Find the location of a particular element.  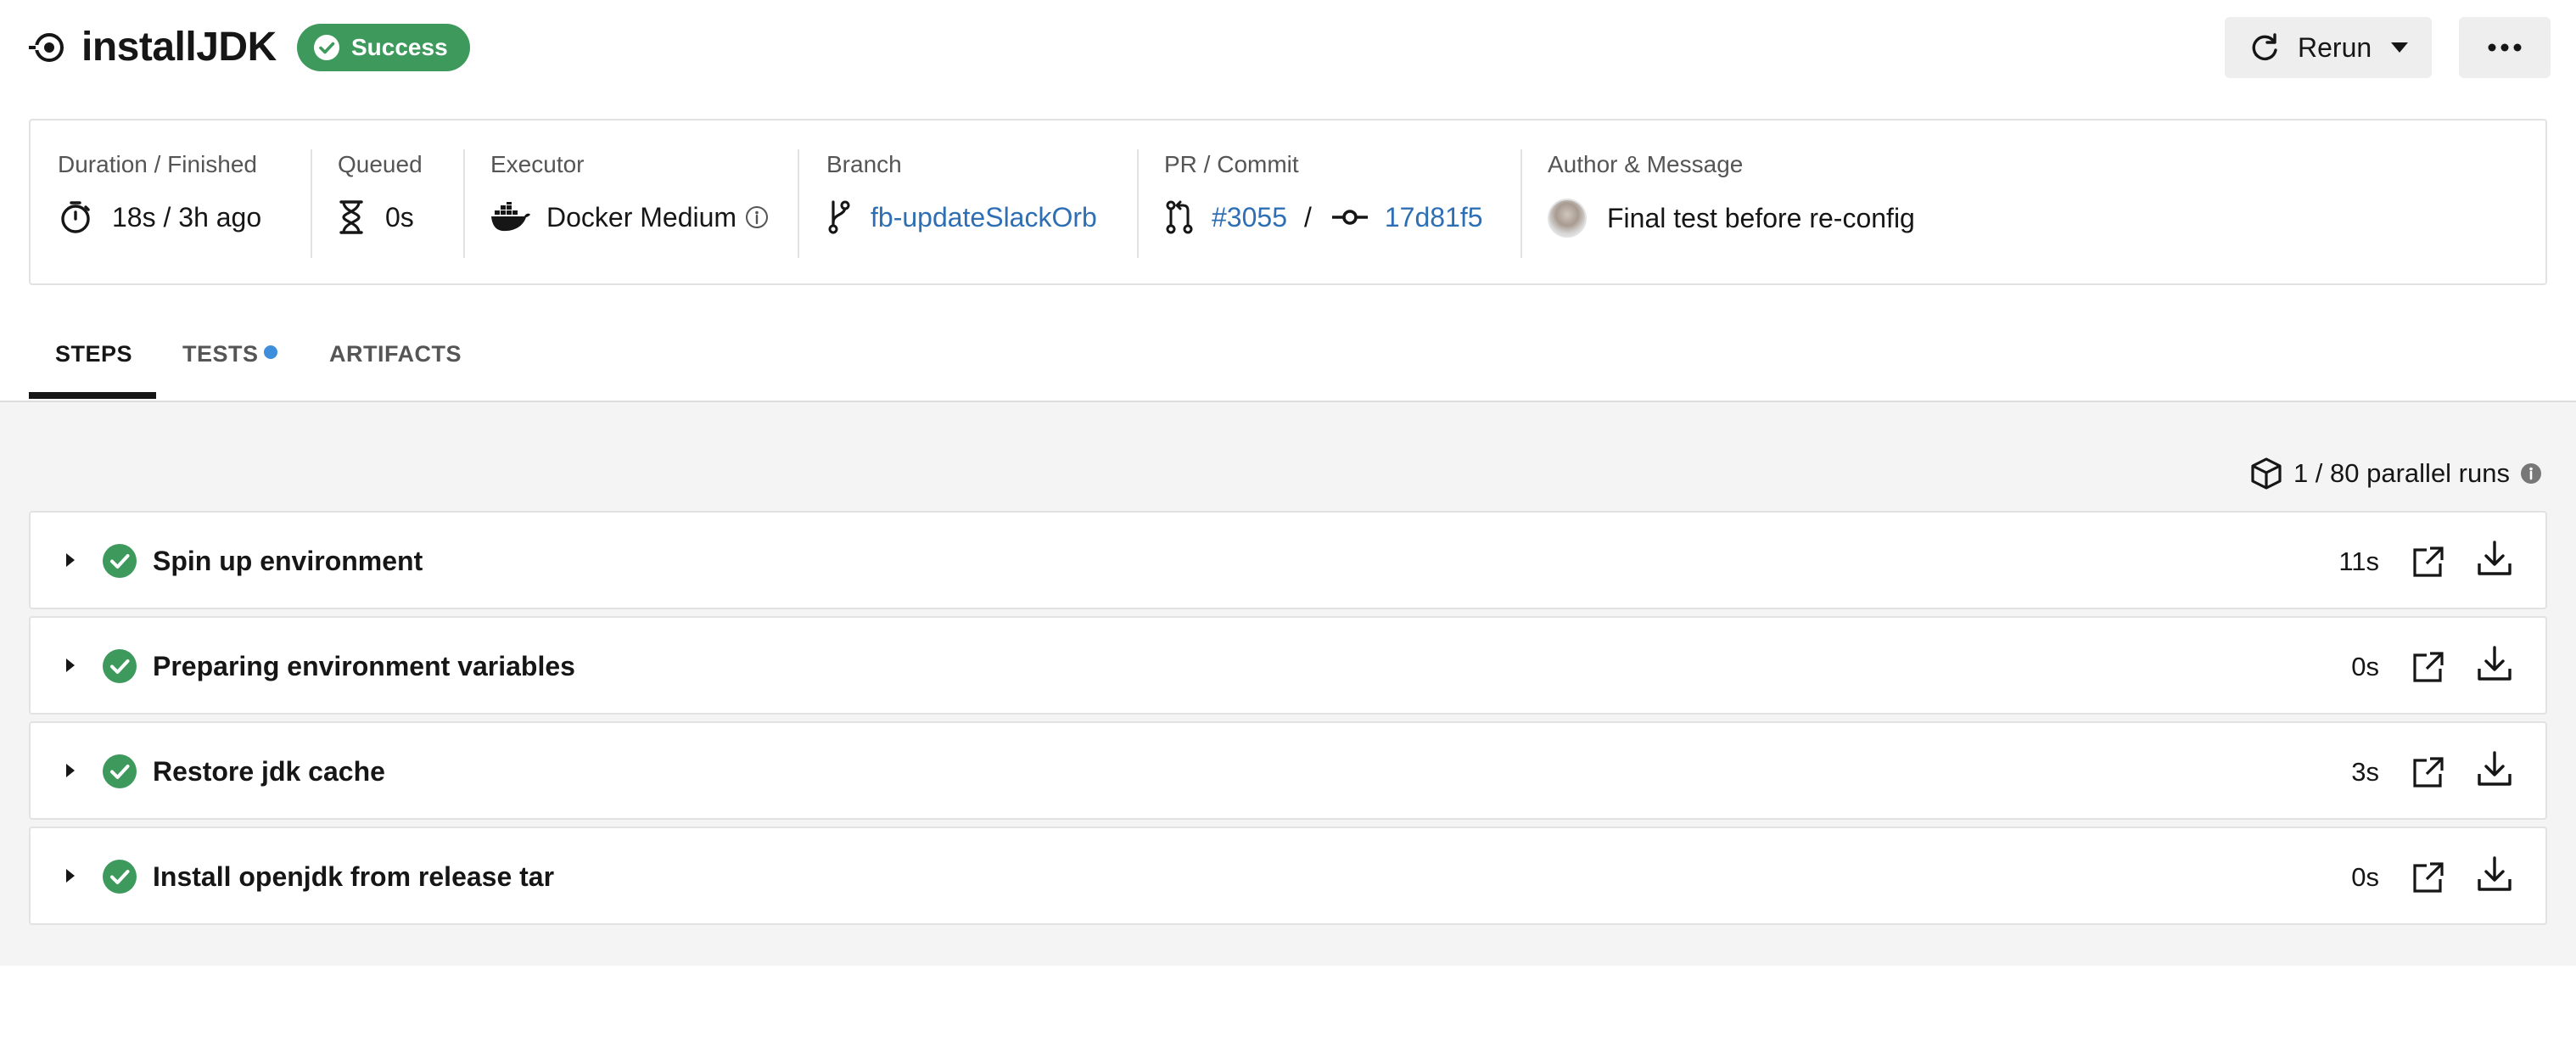

status-badge: Success is located at coordinates (384, 47).